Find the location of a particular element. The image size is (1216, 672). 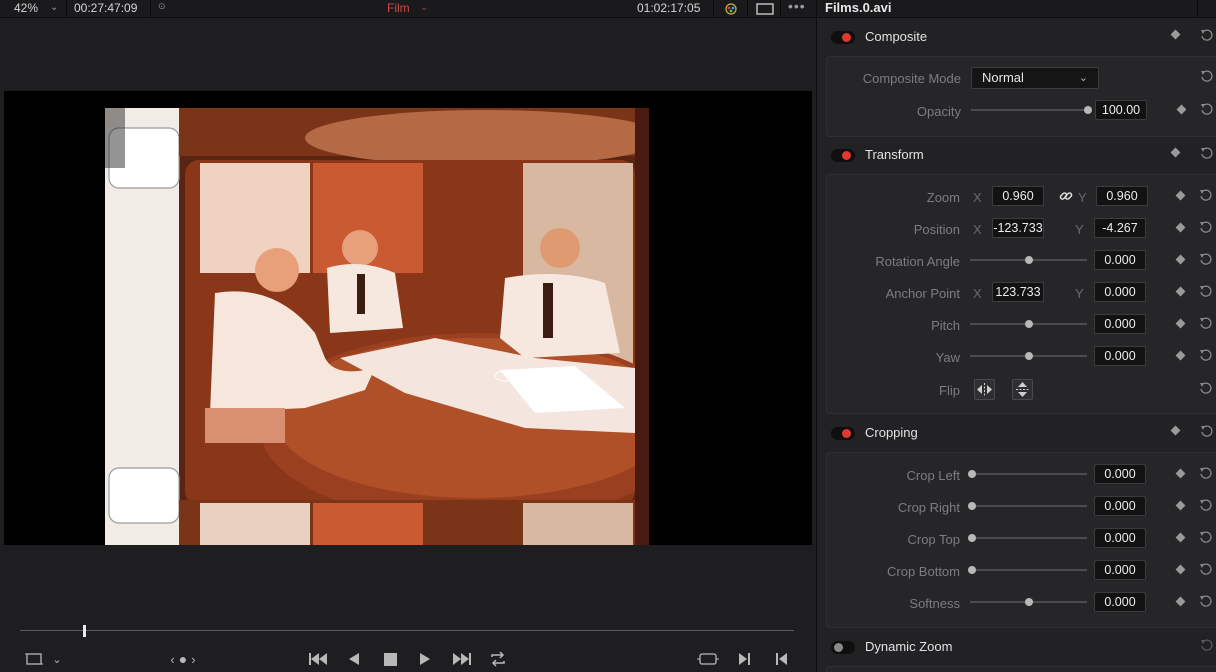

opacity-slider is located at coordinates (1031, 110).